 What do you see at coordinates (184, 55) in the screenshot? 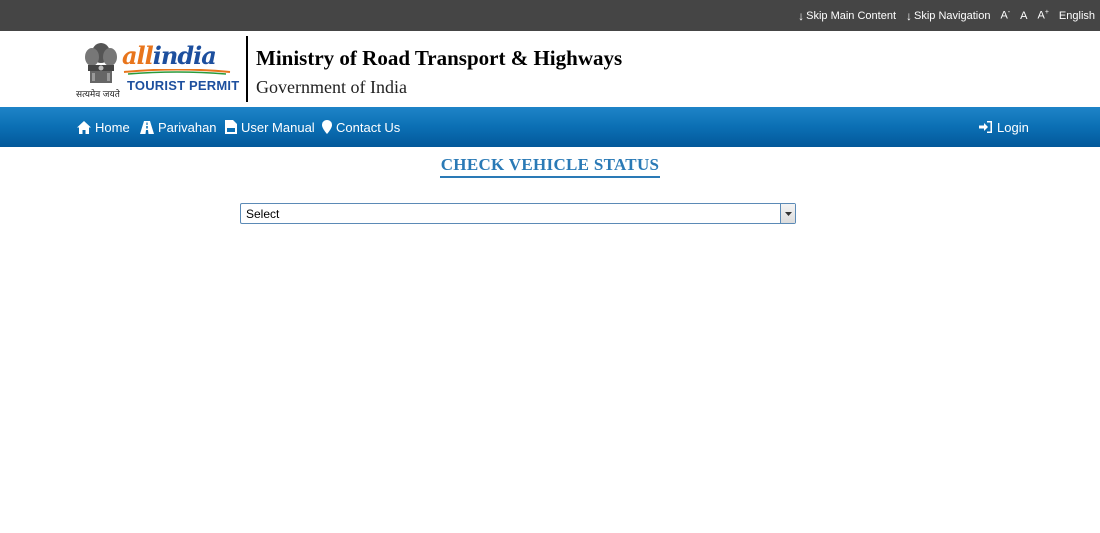
I see `logo-part-india: india` at bounding box center [184, 55].